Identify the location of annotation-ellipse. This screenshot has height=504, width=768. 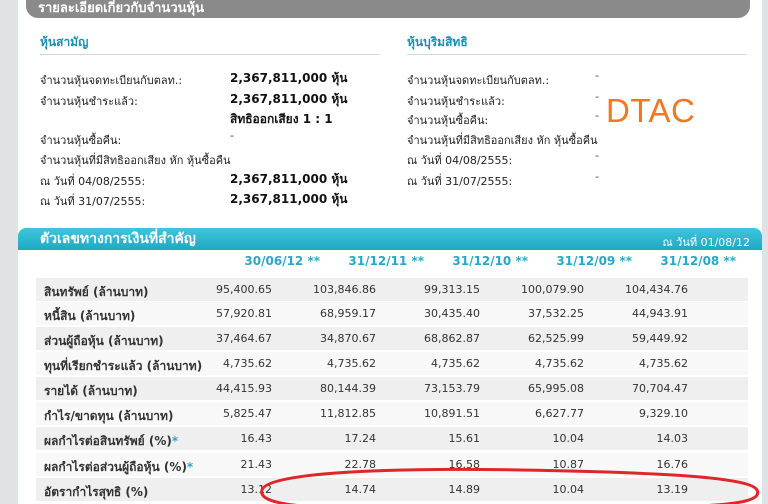
(510, 485).